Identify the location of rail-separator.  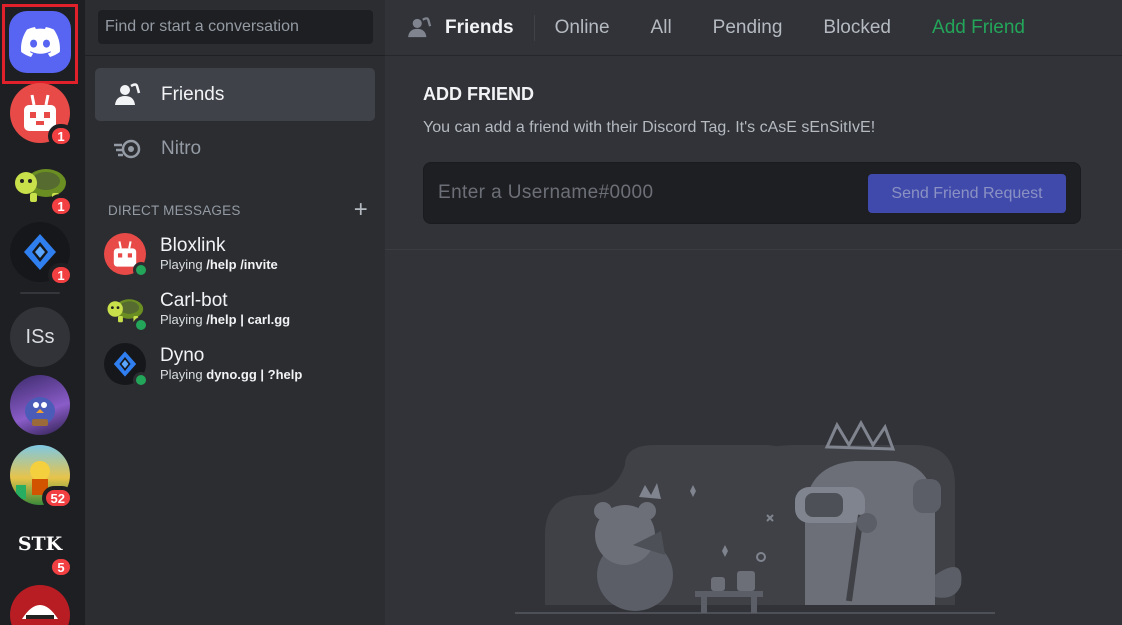
(40, 293).